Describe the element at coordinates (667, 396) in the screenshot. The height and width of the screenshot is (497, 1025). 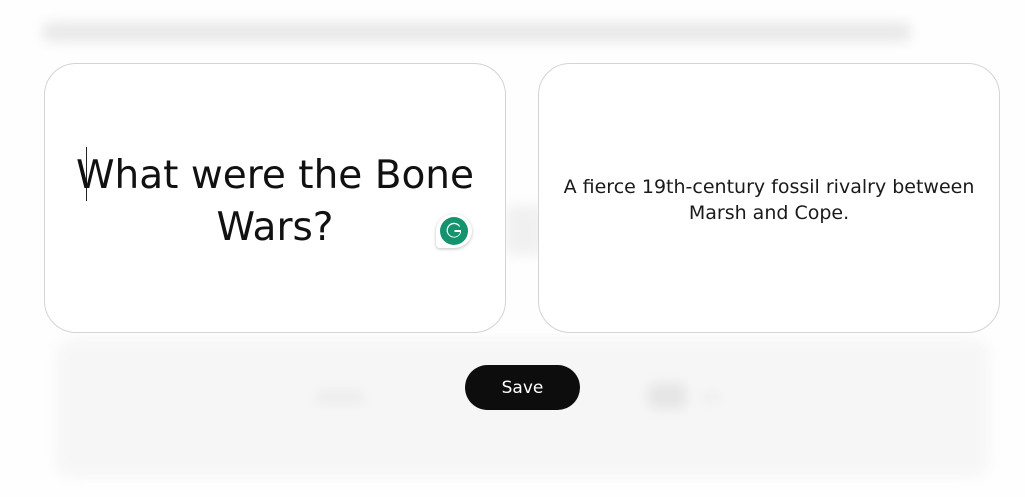
I see `blurred-bottom-button` at that location.